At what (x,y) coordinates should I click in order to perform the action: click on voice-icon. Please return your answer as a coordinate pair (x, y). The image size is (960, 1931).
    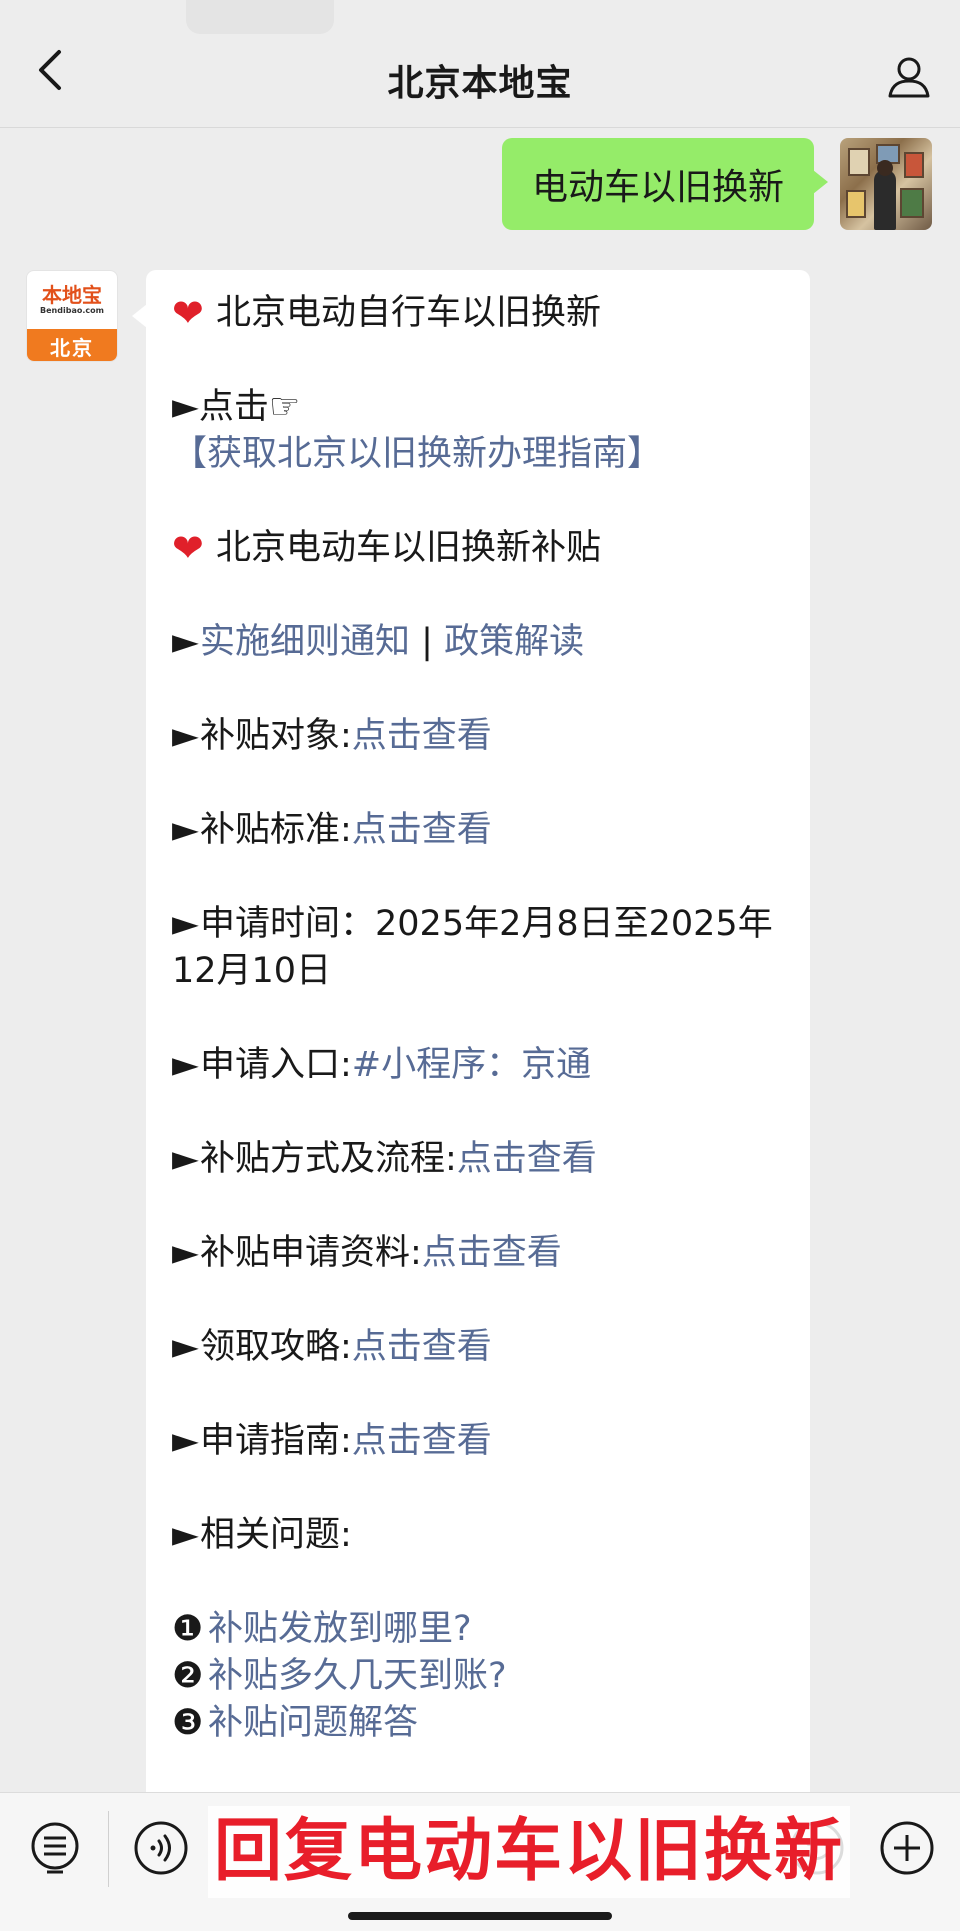
    Looking at the image, I should click on (161, 1848).